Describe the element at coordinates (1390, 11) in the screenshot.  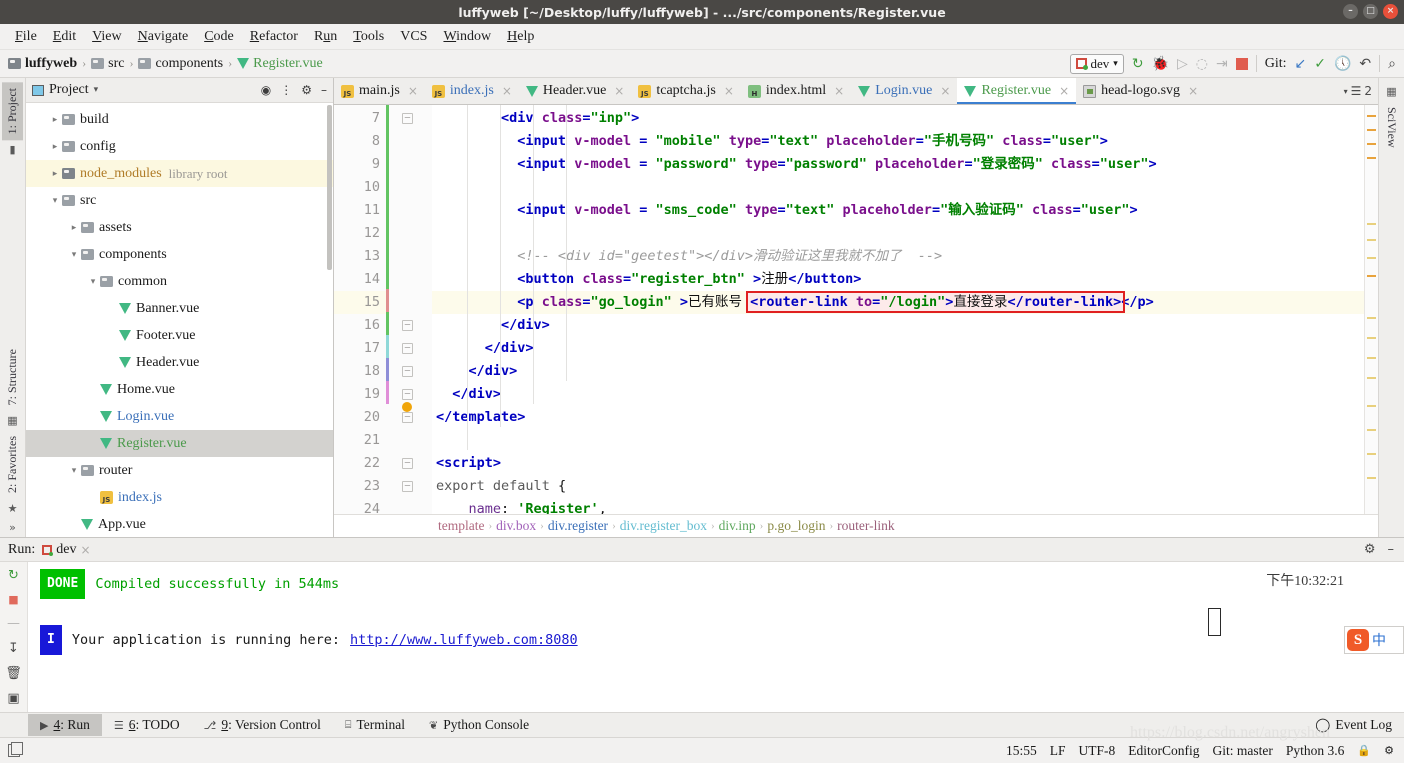
I see `close-button: ×` at that location.